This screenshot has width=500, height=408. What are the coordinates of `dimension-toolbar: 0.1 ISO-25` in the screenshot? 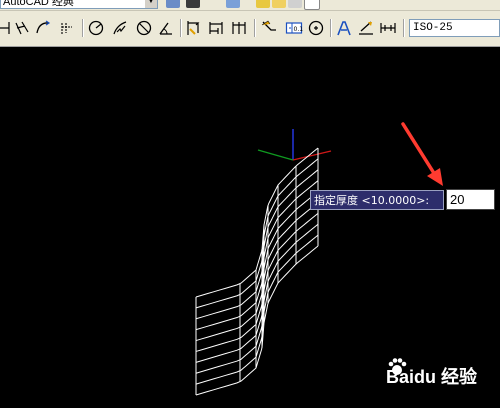 It's located at (250, 28).